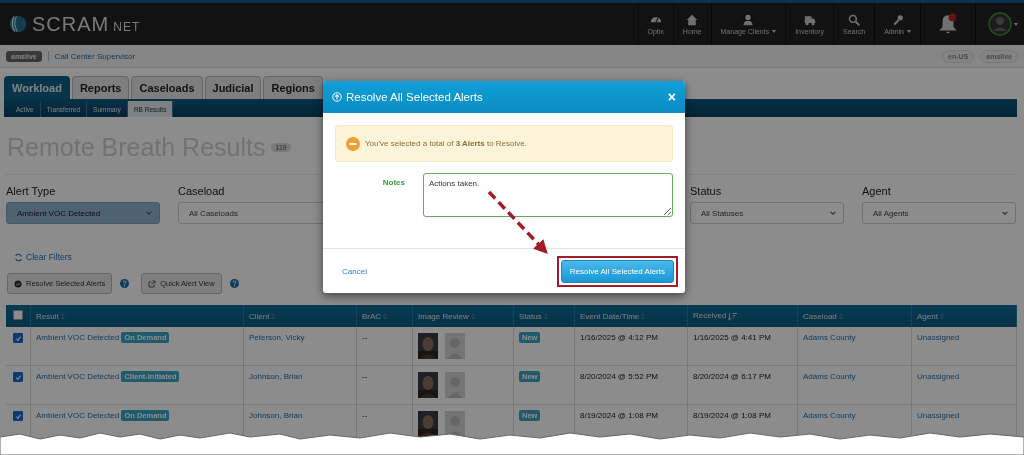  Describe the element at coordinates (939, 213) in the screenshot. I see `filter-dropdown: All Agents` at that location.